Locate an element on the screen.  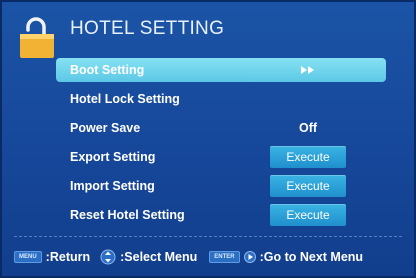
next-menu-hint: :Go to Next Menu is located at coordinates (311, 257).